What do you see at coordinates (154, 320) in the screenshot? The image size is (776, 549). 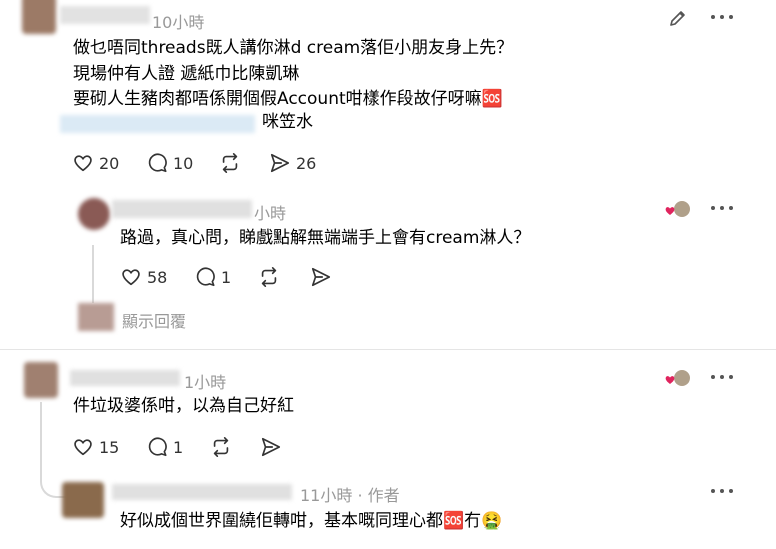 I see `show-replies-link: 顯示回覆` at bounding box center [154, 320].